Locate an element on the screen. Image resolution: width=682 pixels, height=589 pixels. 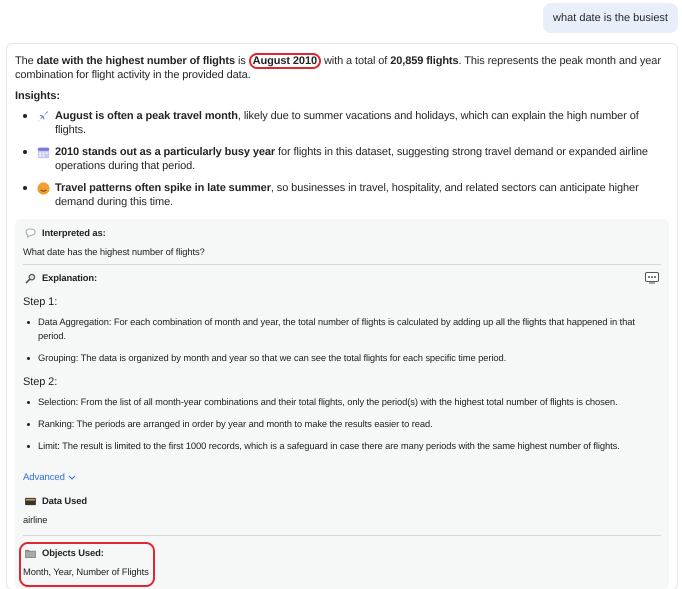
section-value: Month, Year, Number of Flights is located at coordinates (85, 572).